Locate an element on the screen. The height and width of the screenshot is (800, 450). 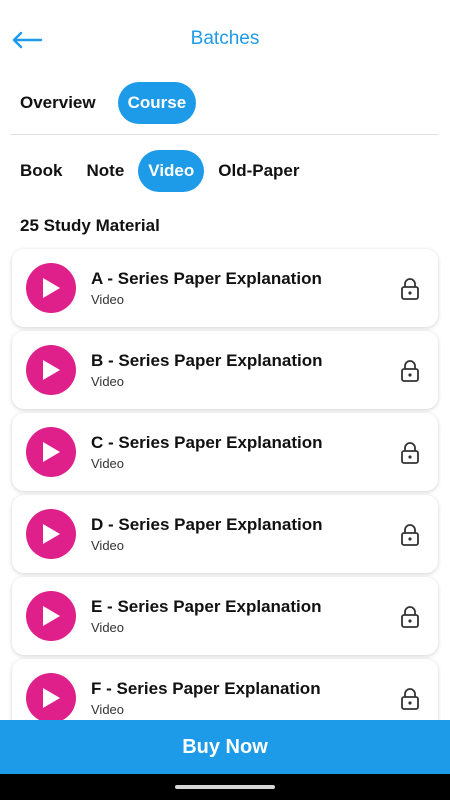
tab-video: Video is located at coordinates (171, 171).